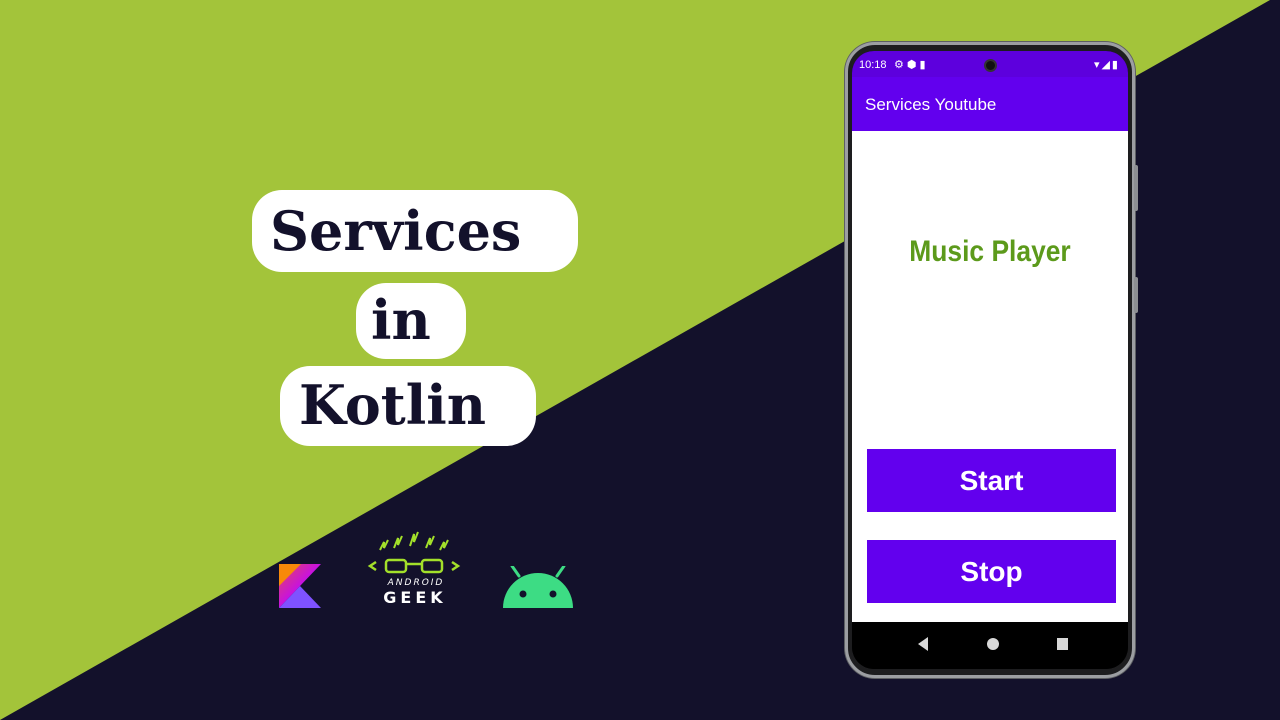 The width and height of the screenshot is (1280, 720). I want to click on app-title: Services Youtube, so click(931, 104).